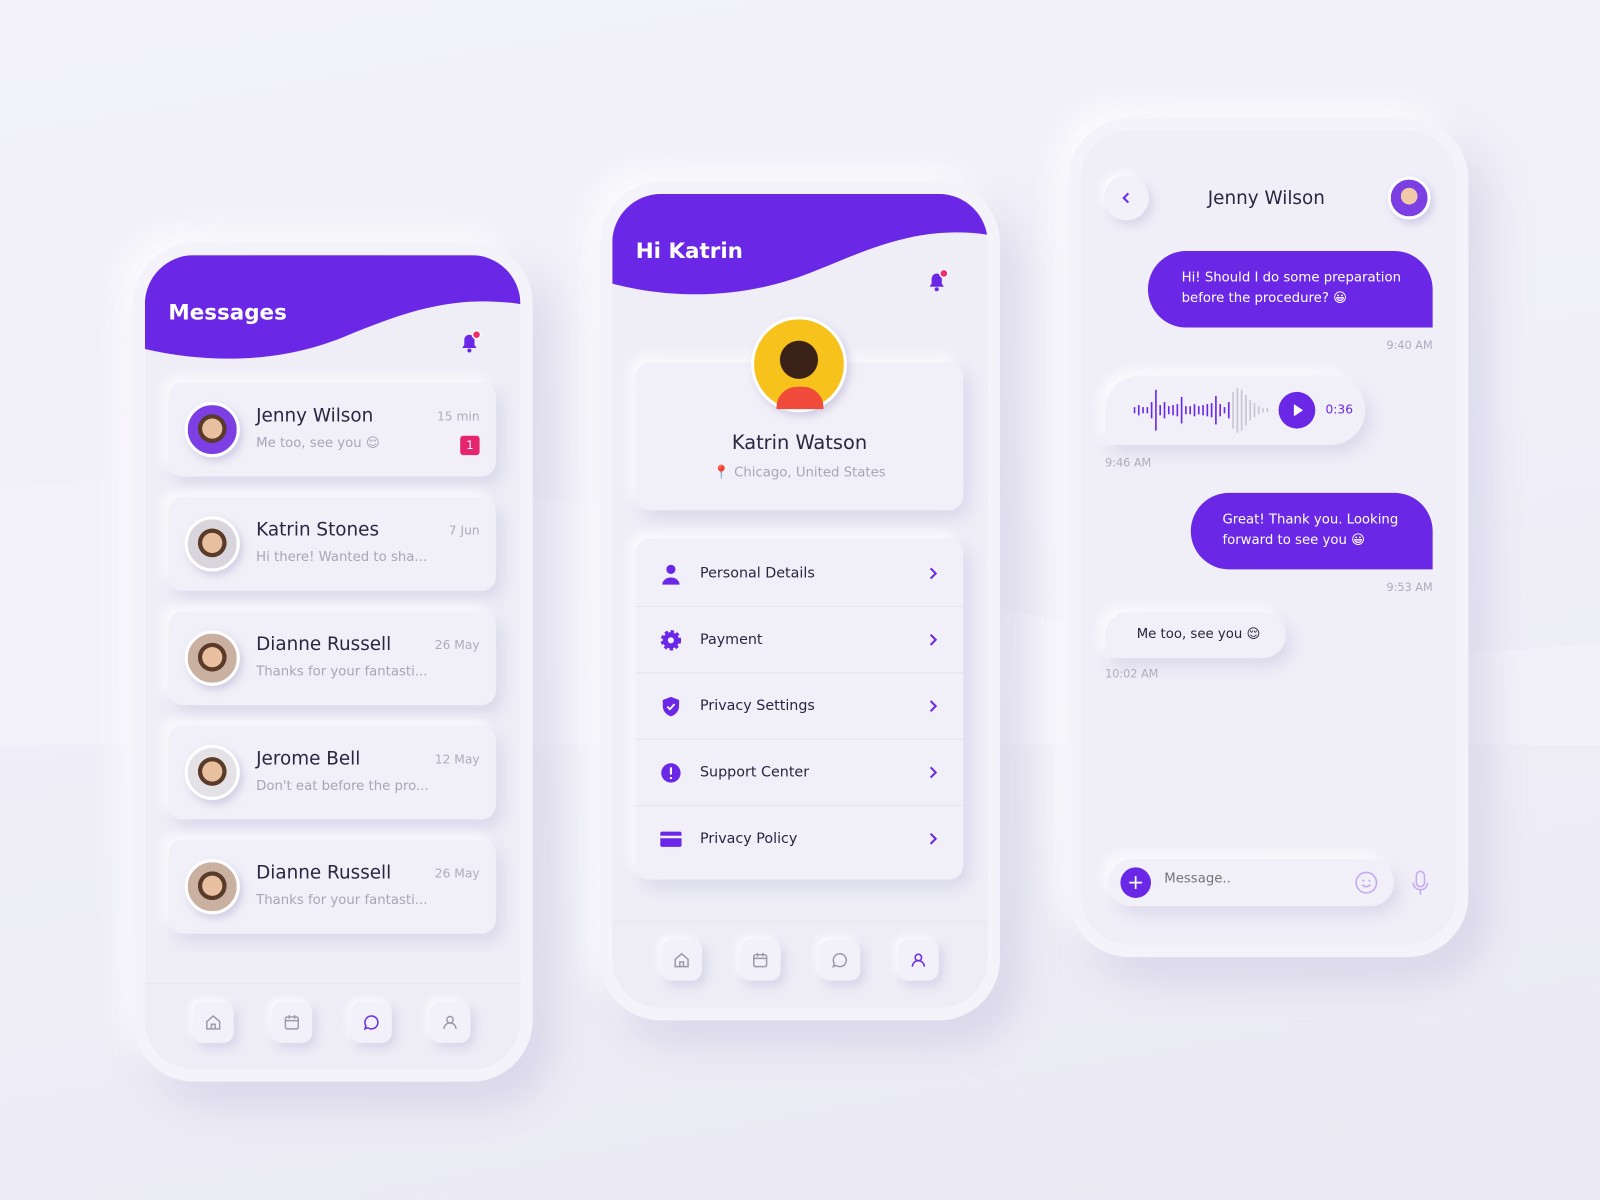 The image size is (1600, 1200). I want to click on microphone-icon, so click(1420, 883).